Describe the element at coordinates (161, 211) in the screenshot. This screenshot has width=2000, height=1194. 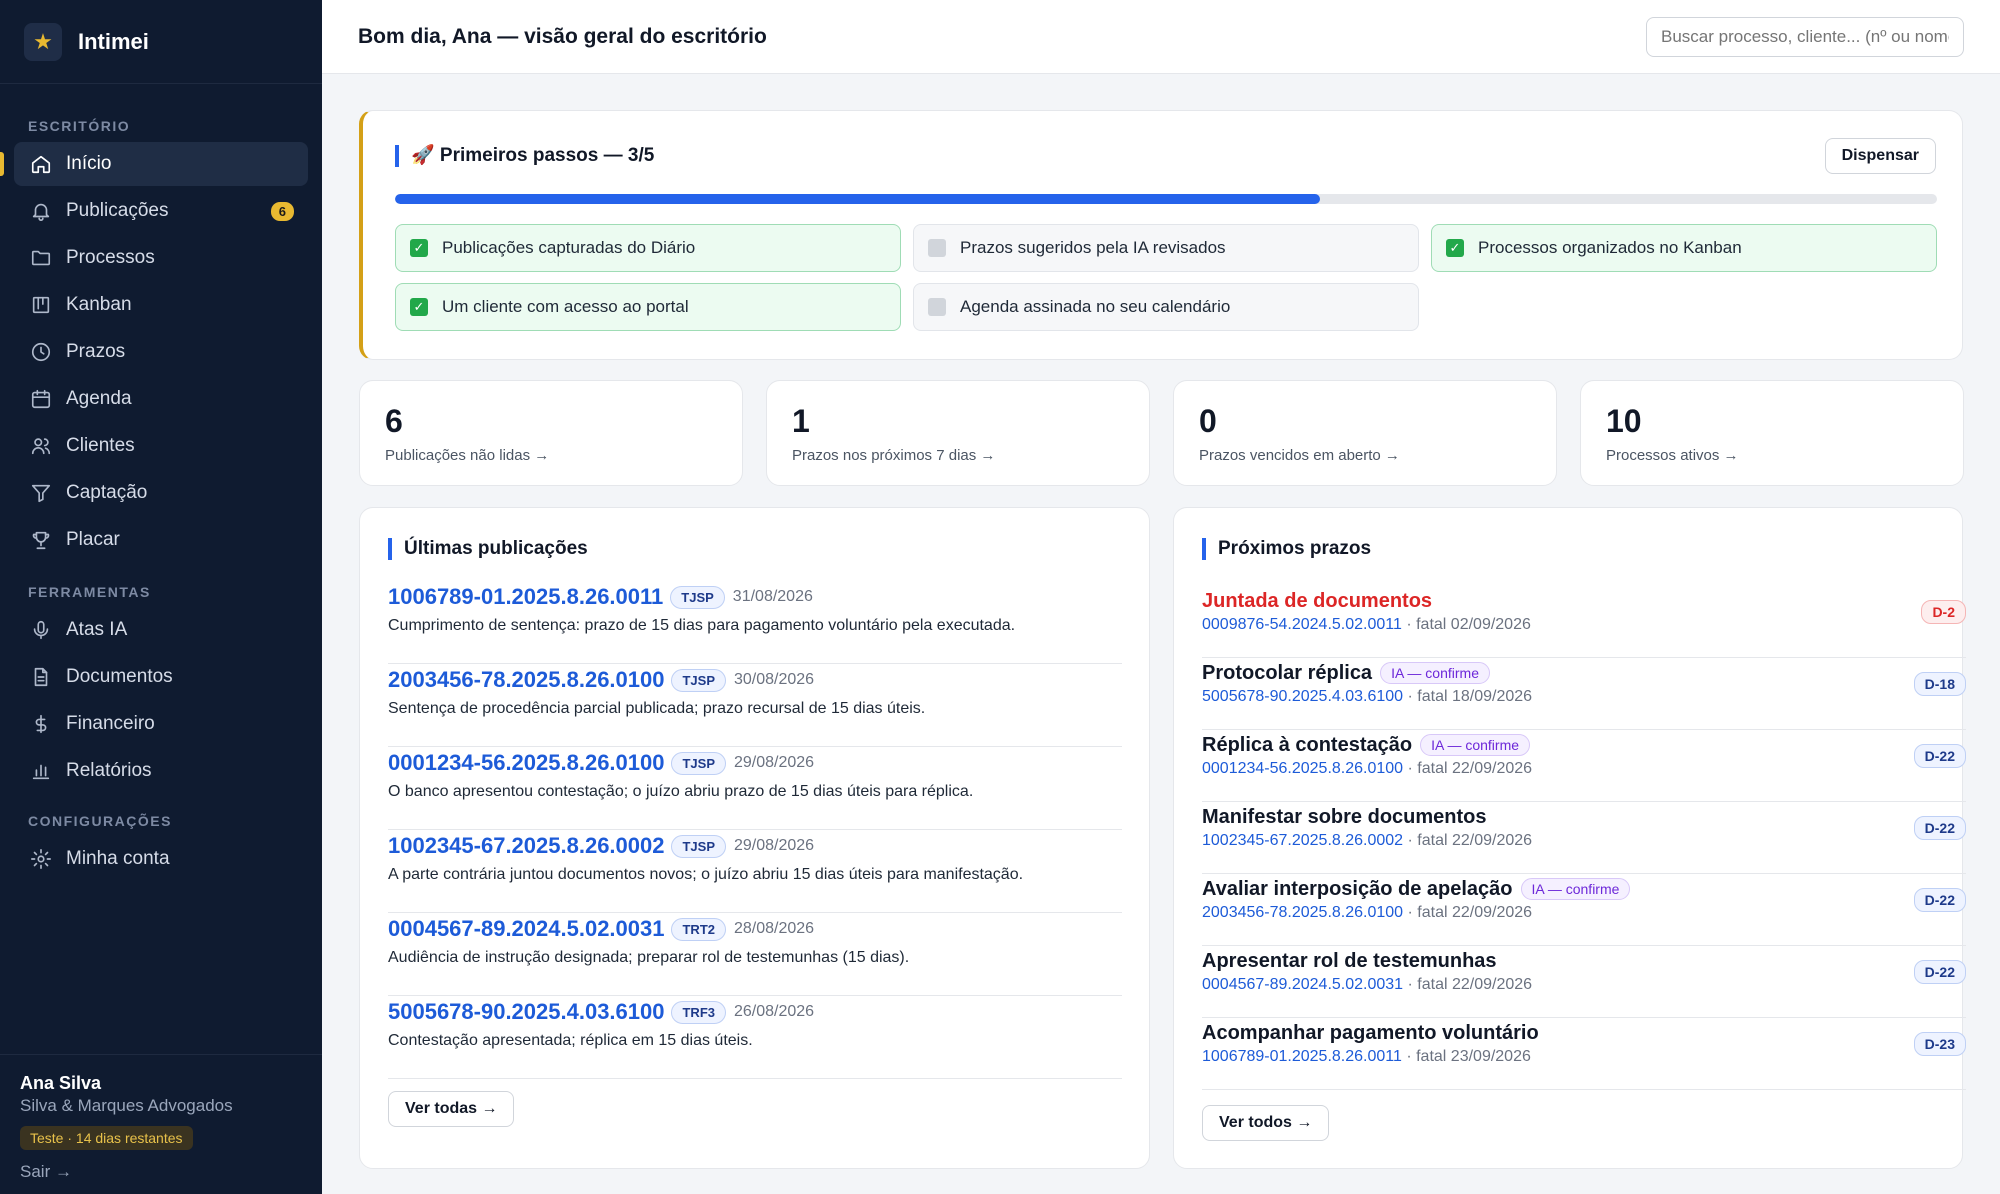
I see `sidebar-item-publicacoes: Publicações 6` at that location.